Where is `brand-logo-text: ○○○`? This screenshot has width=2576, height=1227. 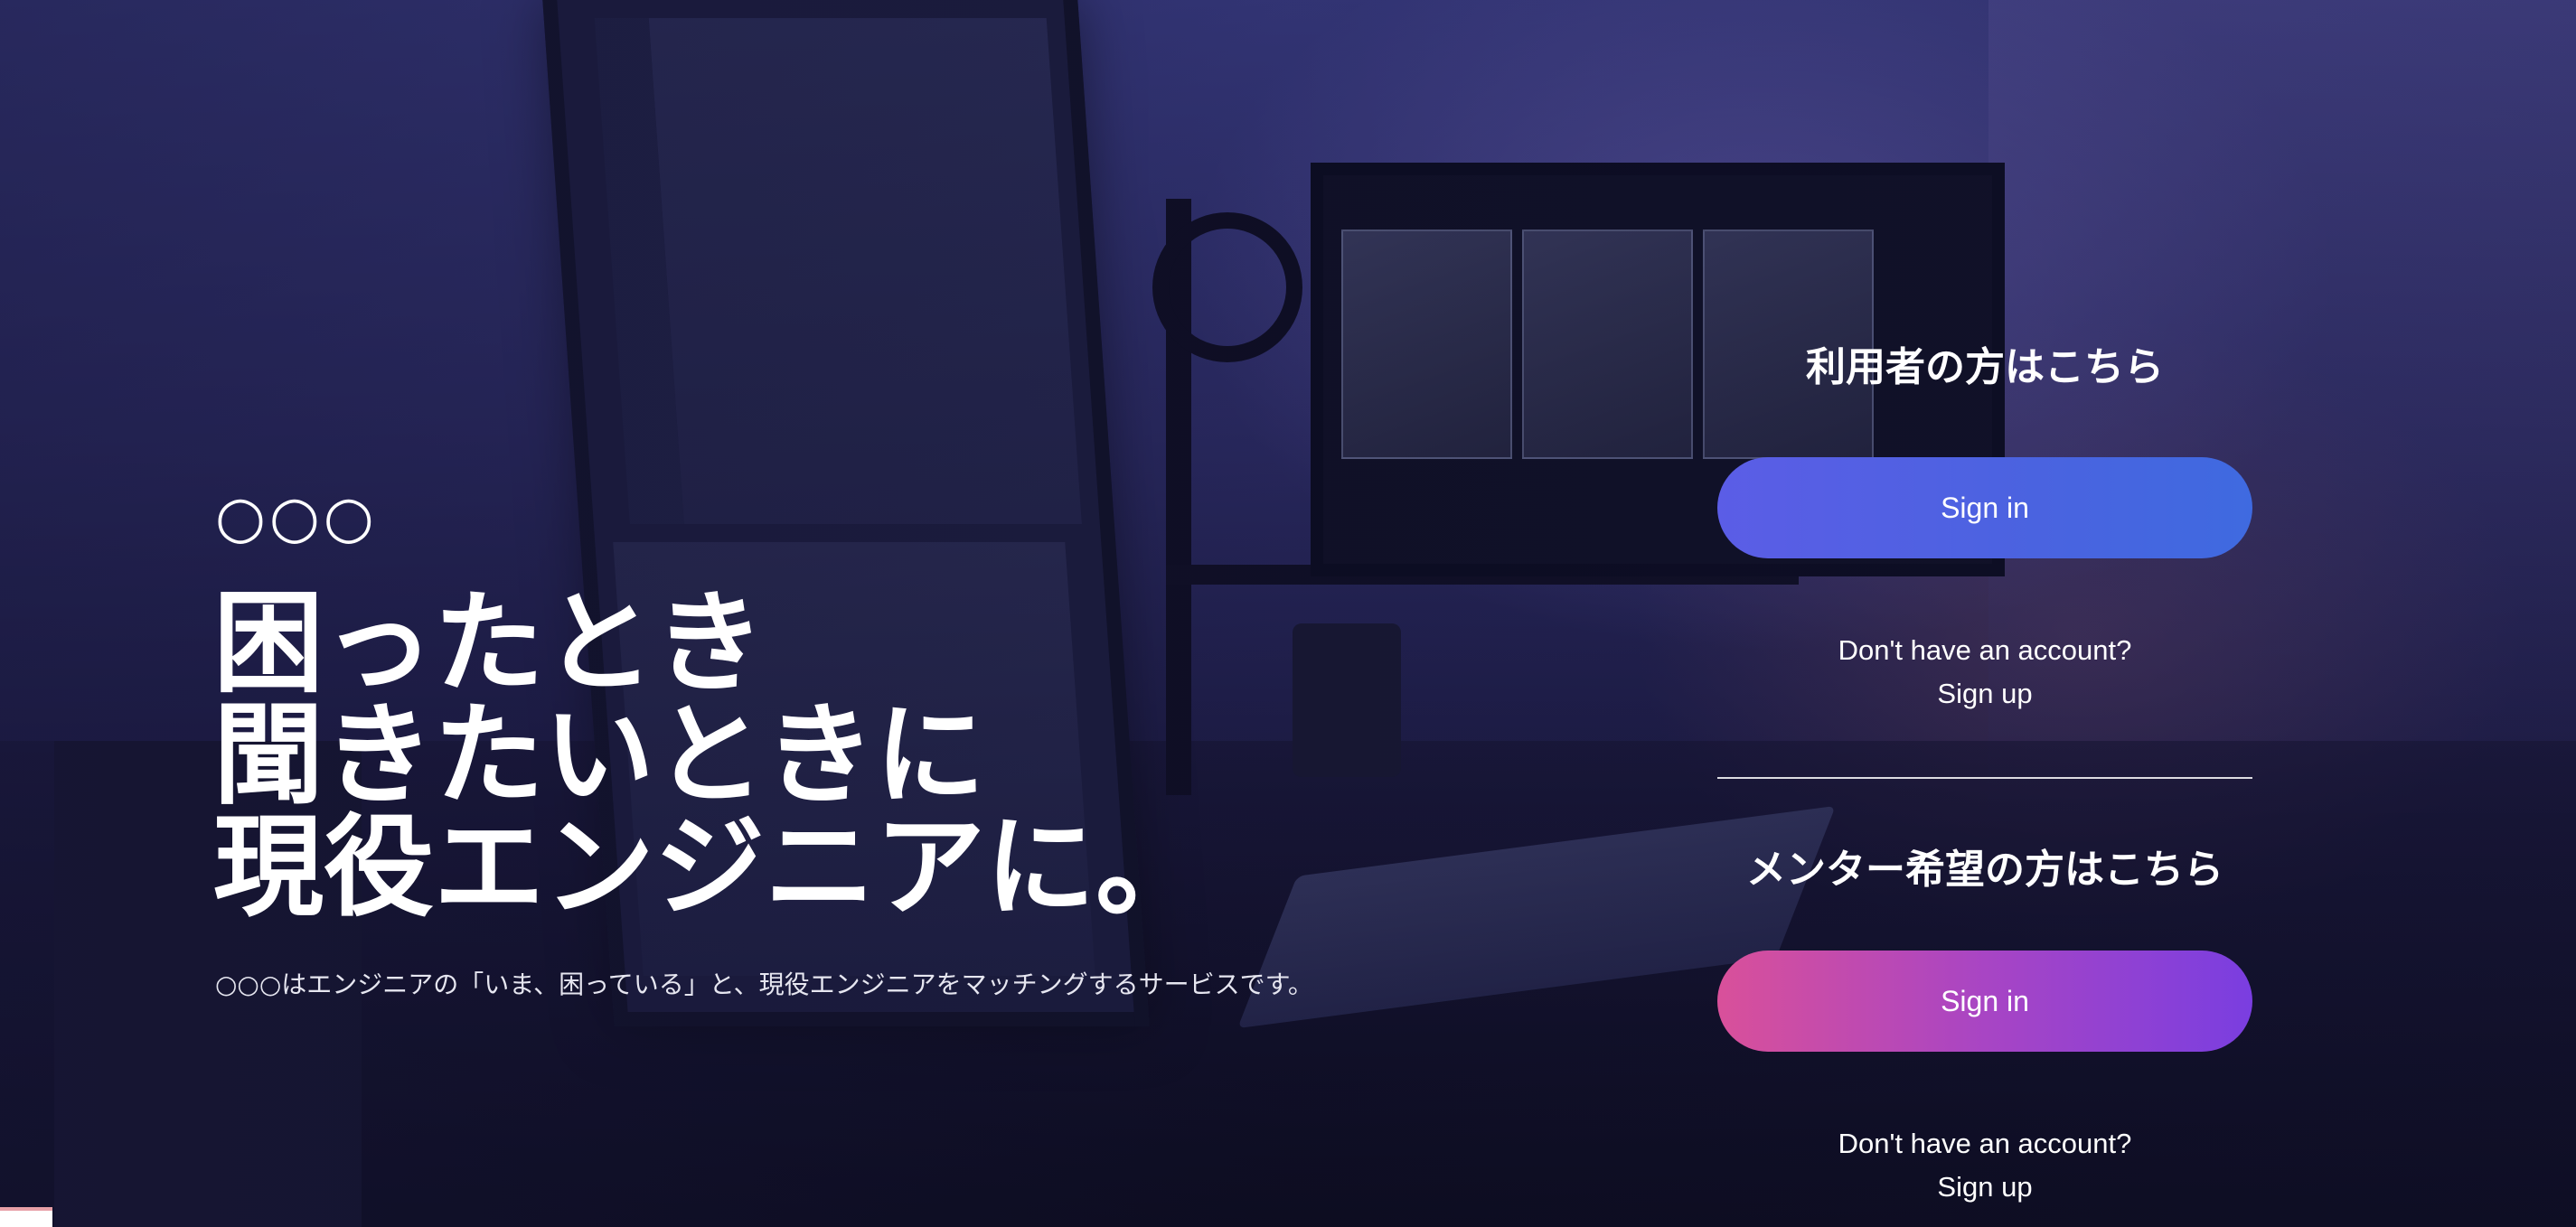
brand-logo-text: ○○○ is located at coordinates (297, 517).